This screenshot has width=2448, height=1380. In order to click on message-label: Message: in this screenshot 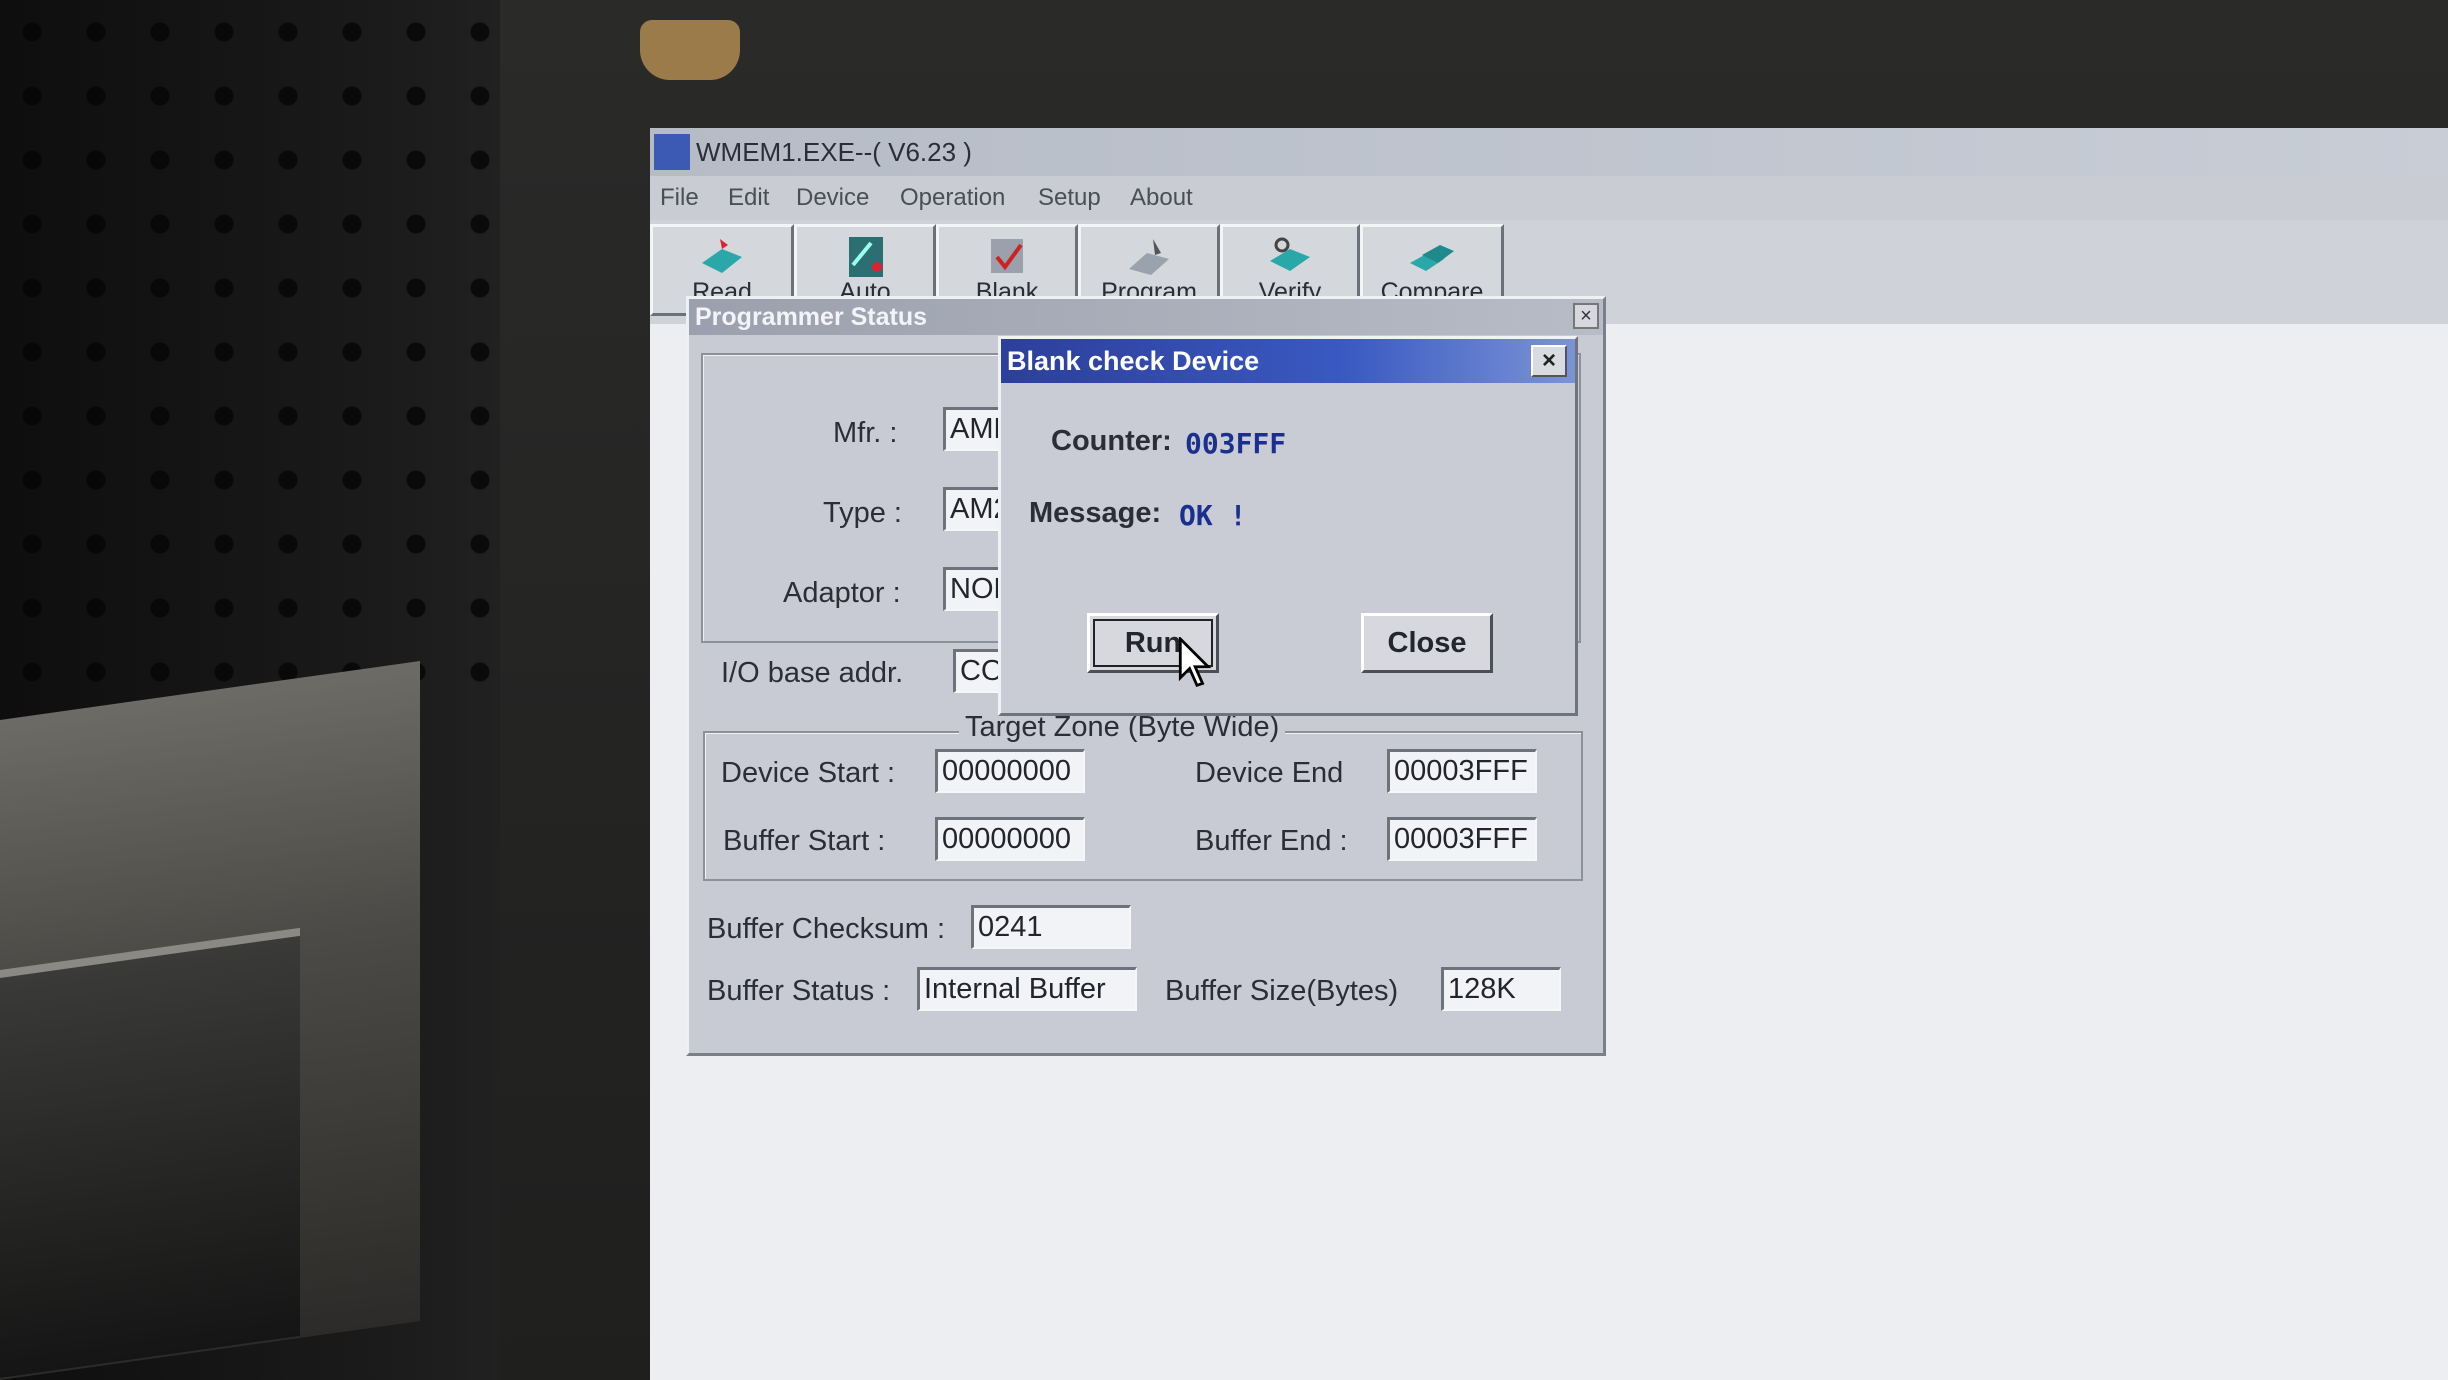, I will do `click(1095, 513)`.